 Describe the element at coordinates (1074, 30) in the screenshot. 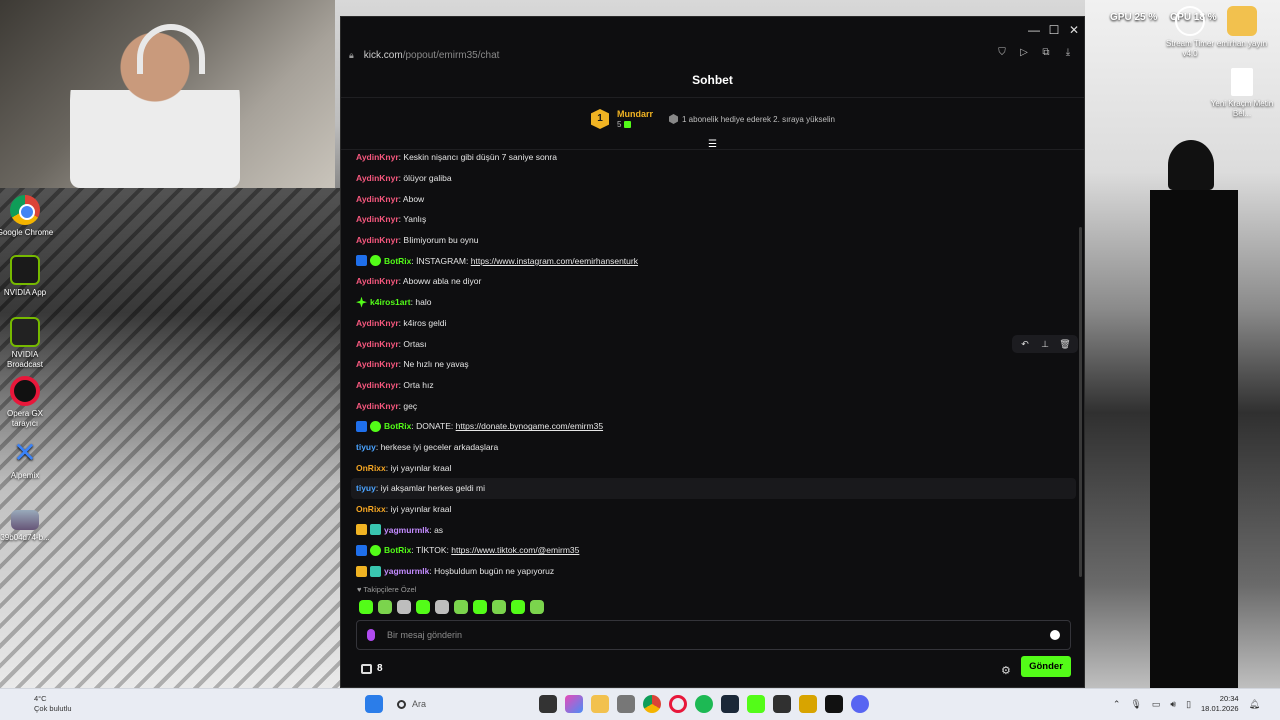

I see `close-icon: ✕` at that location.